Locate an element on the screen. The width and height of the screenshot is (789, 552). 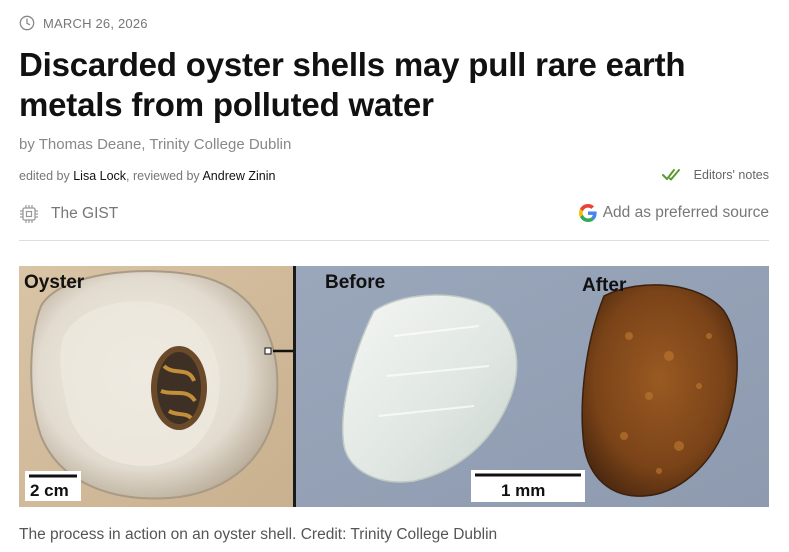
author-byline: by Thomas Deane, Trinity College Dublin is located at coordinates (155, 144).